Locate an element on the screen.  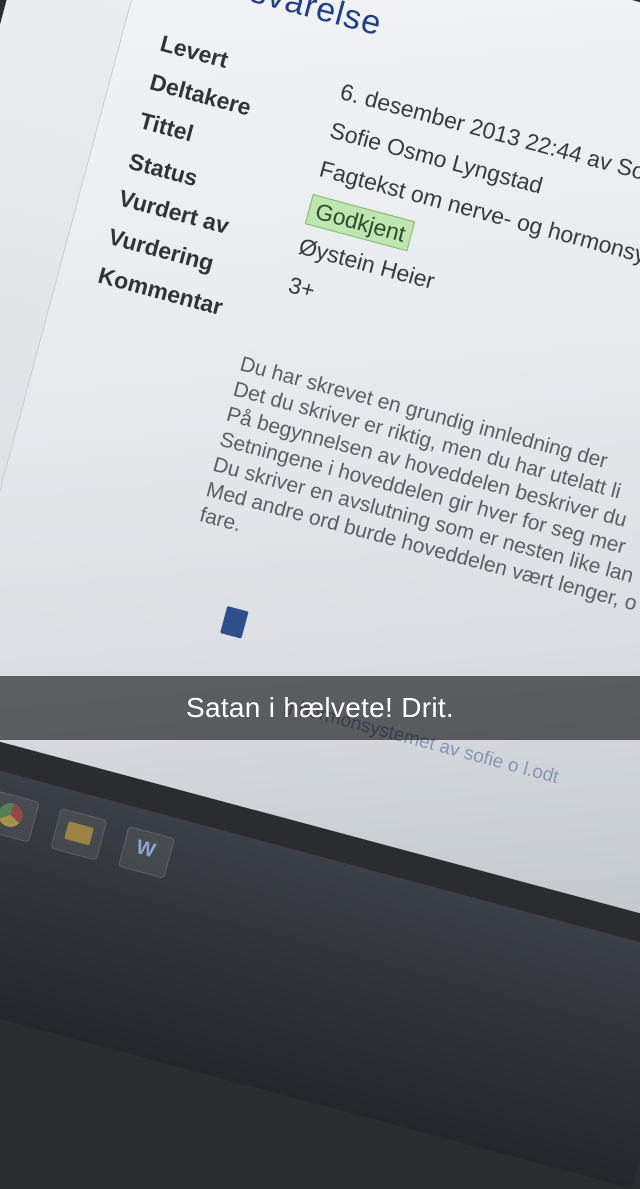
document-icon is located at coordinates (234, 622).